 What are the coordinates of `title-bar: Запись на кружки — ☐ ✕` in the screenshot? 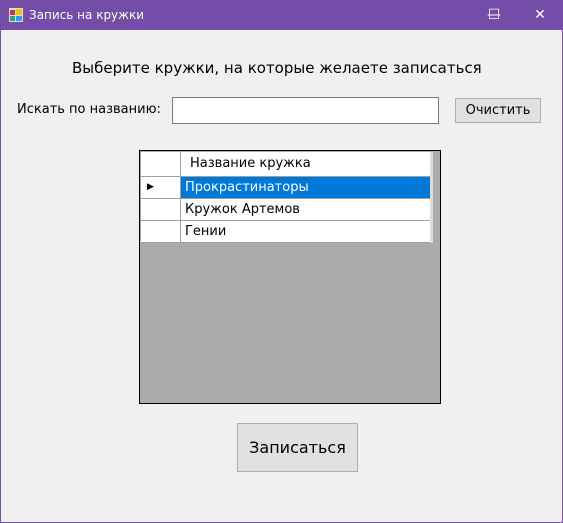 It's located at (281, 15).